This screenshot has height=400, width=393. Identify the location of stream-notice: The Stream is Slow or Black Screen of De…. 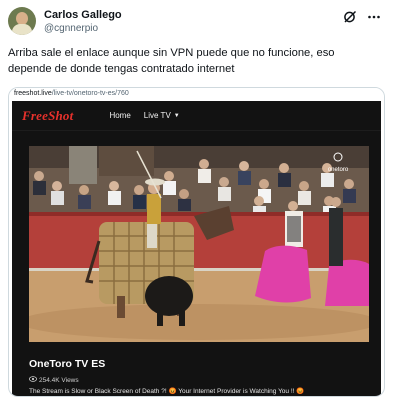
(201, 391).